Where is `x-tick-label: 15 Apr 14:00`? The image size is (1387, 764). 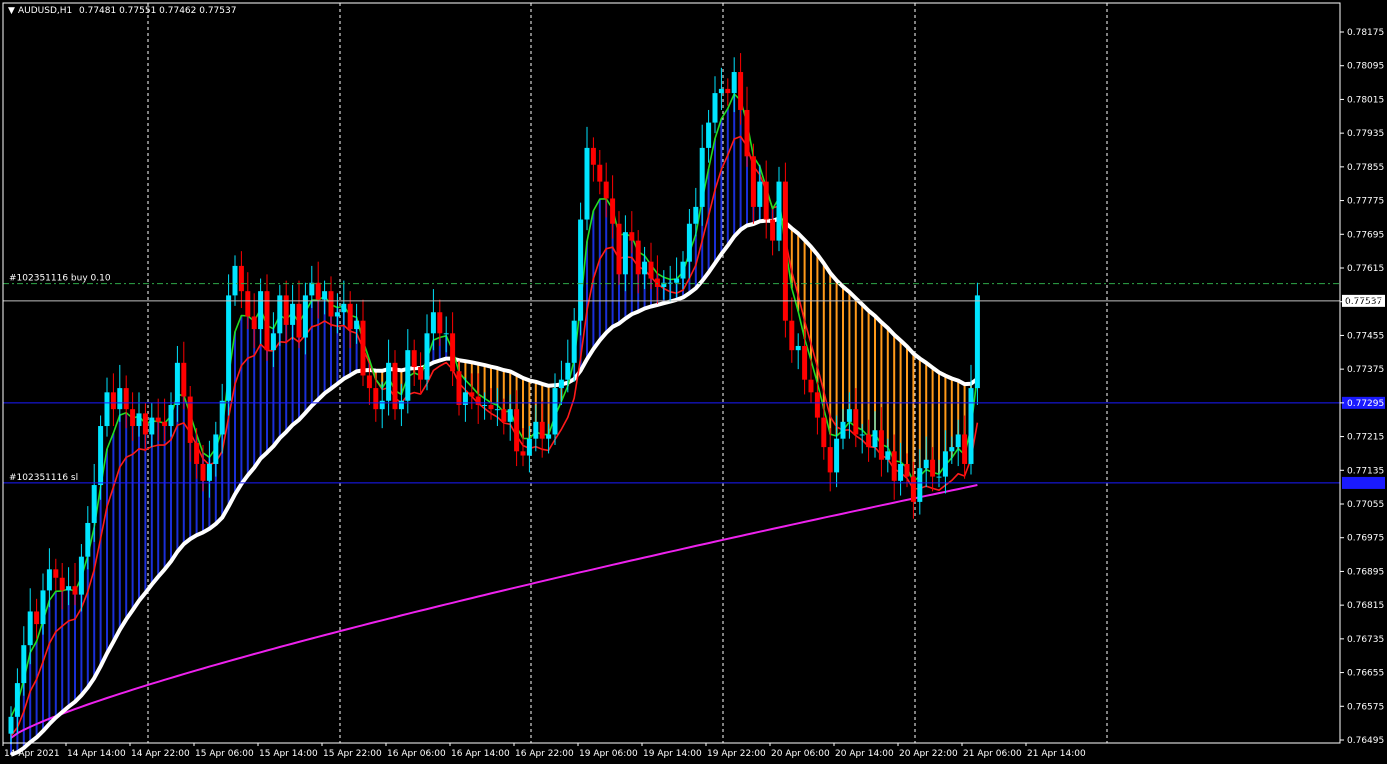
x-tick-label: 15 Apr 14:00 is located at coordinates (288, 754).